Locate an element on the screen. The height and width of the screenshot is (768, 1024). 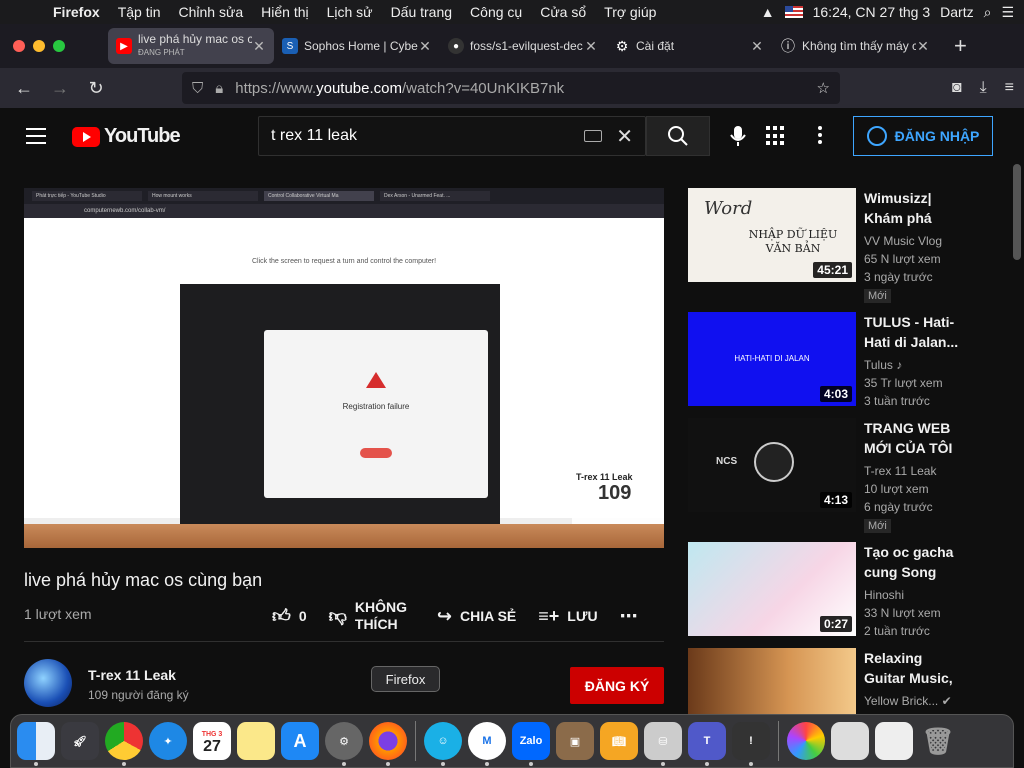
channel-avatar is located at coordinates (48, 683).